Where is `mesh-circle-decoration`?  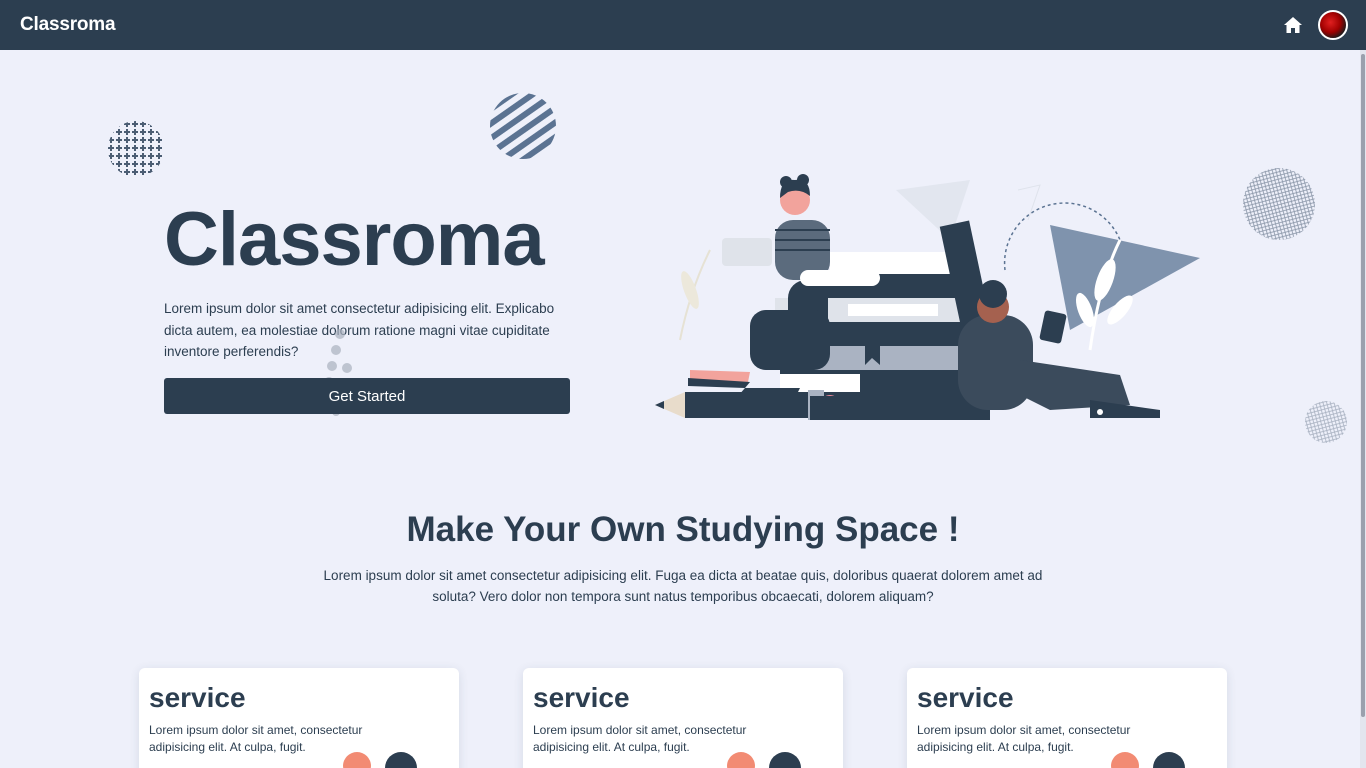 mesh-circle-decoration is located at coordinates (1279, 204).